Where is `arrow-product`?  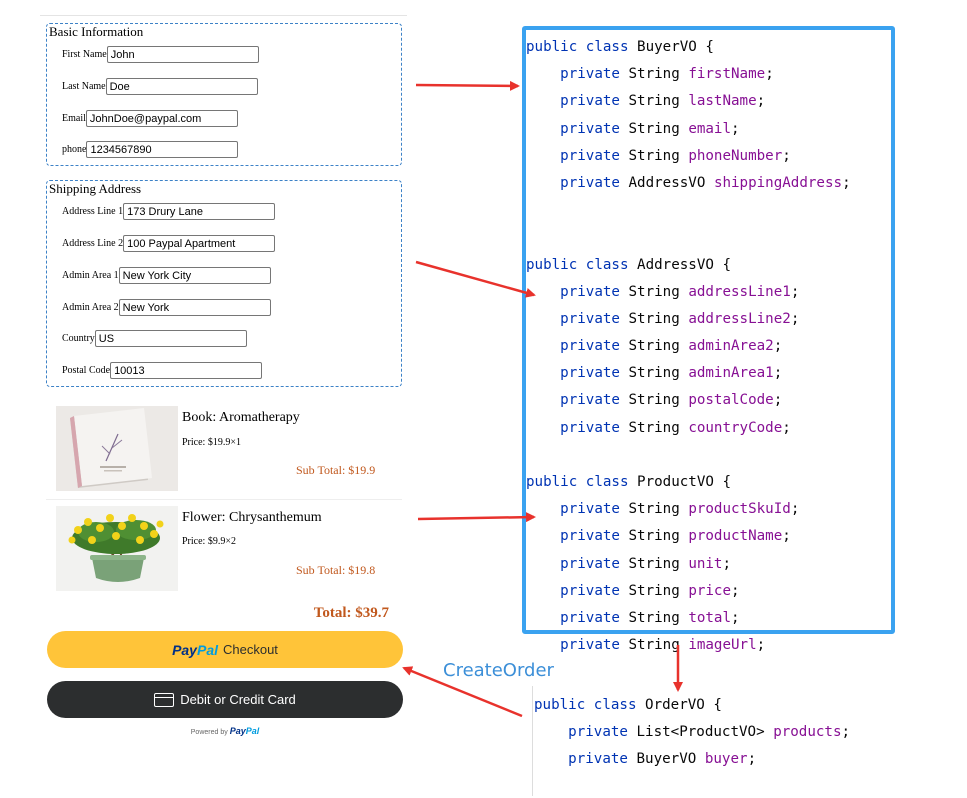 arrow-product is located at coordinates (476, 517).